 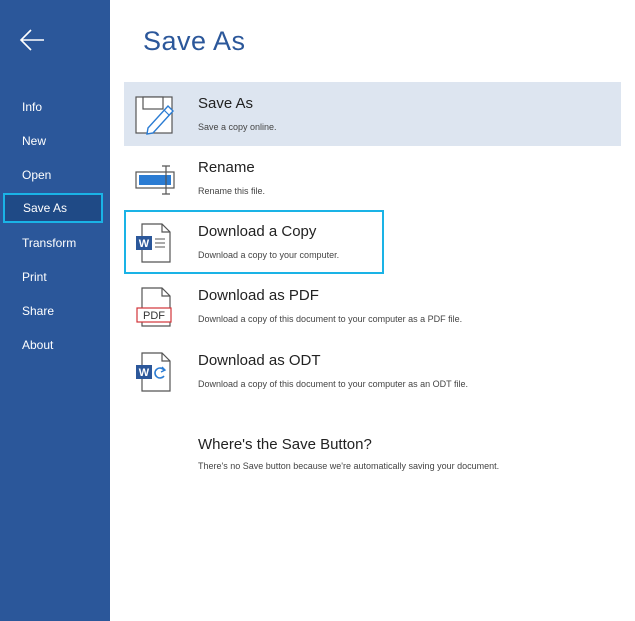 What do you see at coordinates (31, 40) in the screenshot?
I see `back-arrow-icon` at bounding box center [31, 40].